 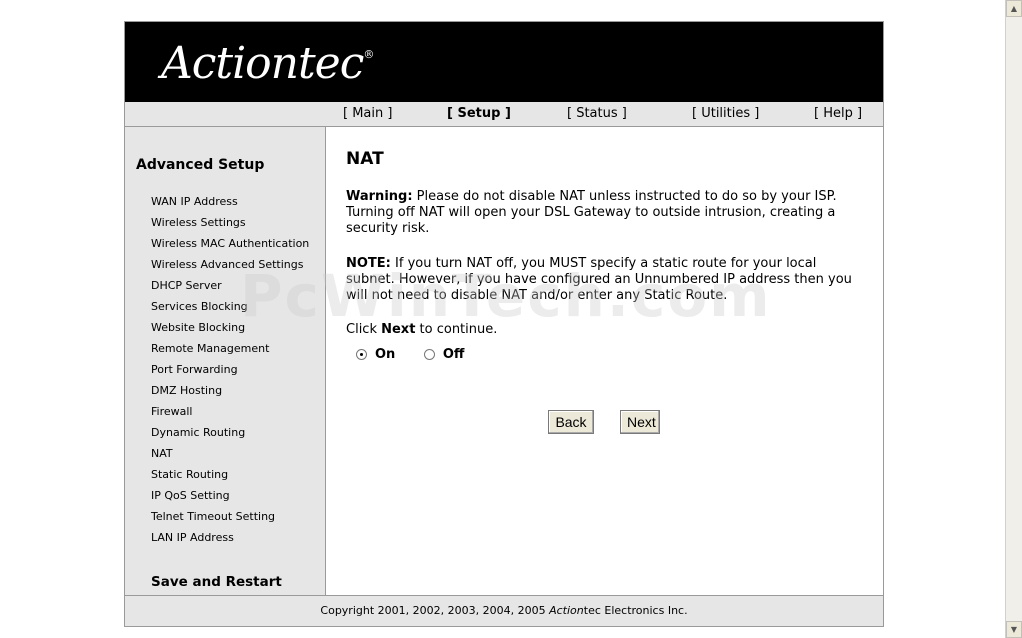 I want to click on nav-status: [ Status ], so click(x=597, y=113).